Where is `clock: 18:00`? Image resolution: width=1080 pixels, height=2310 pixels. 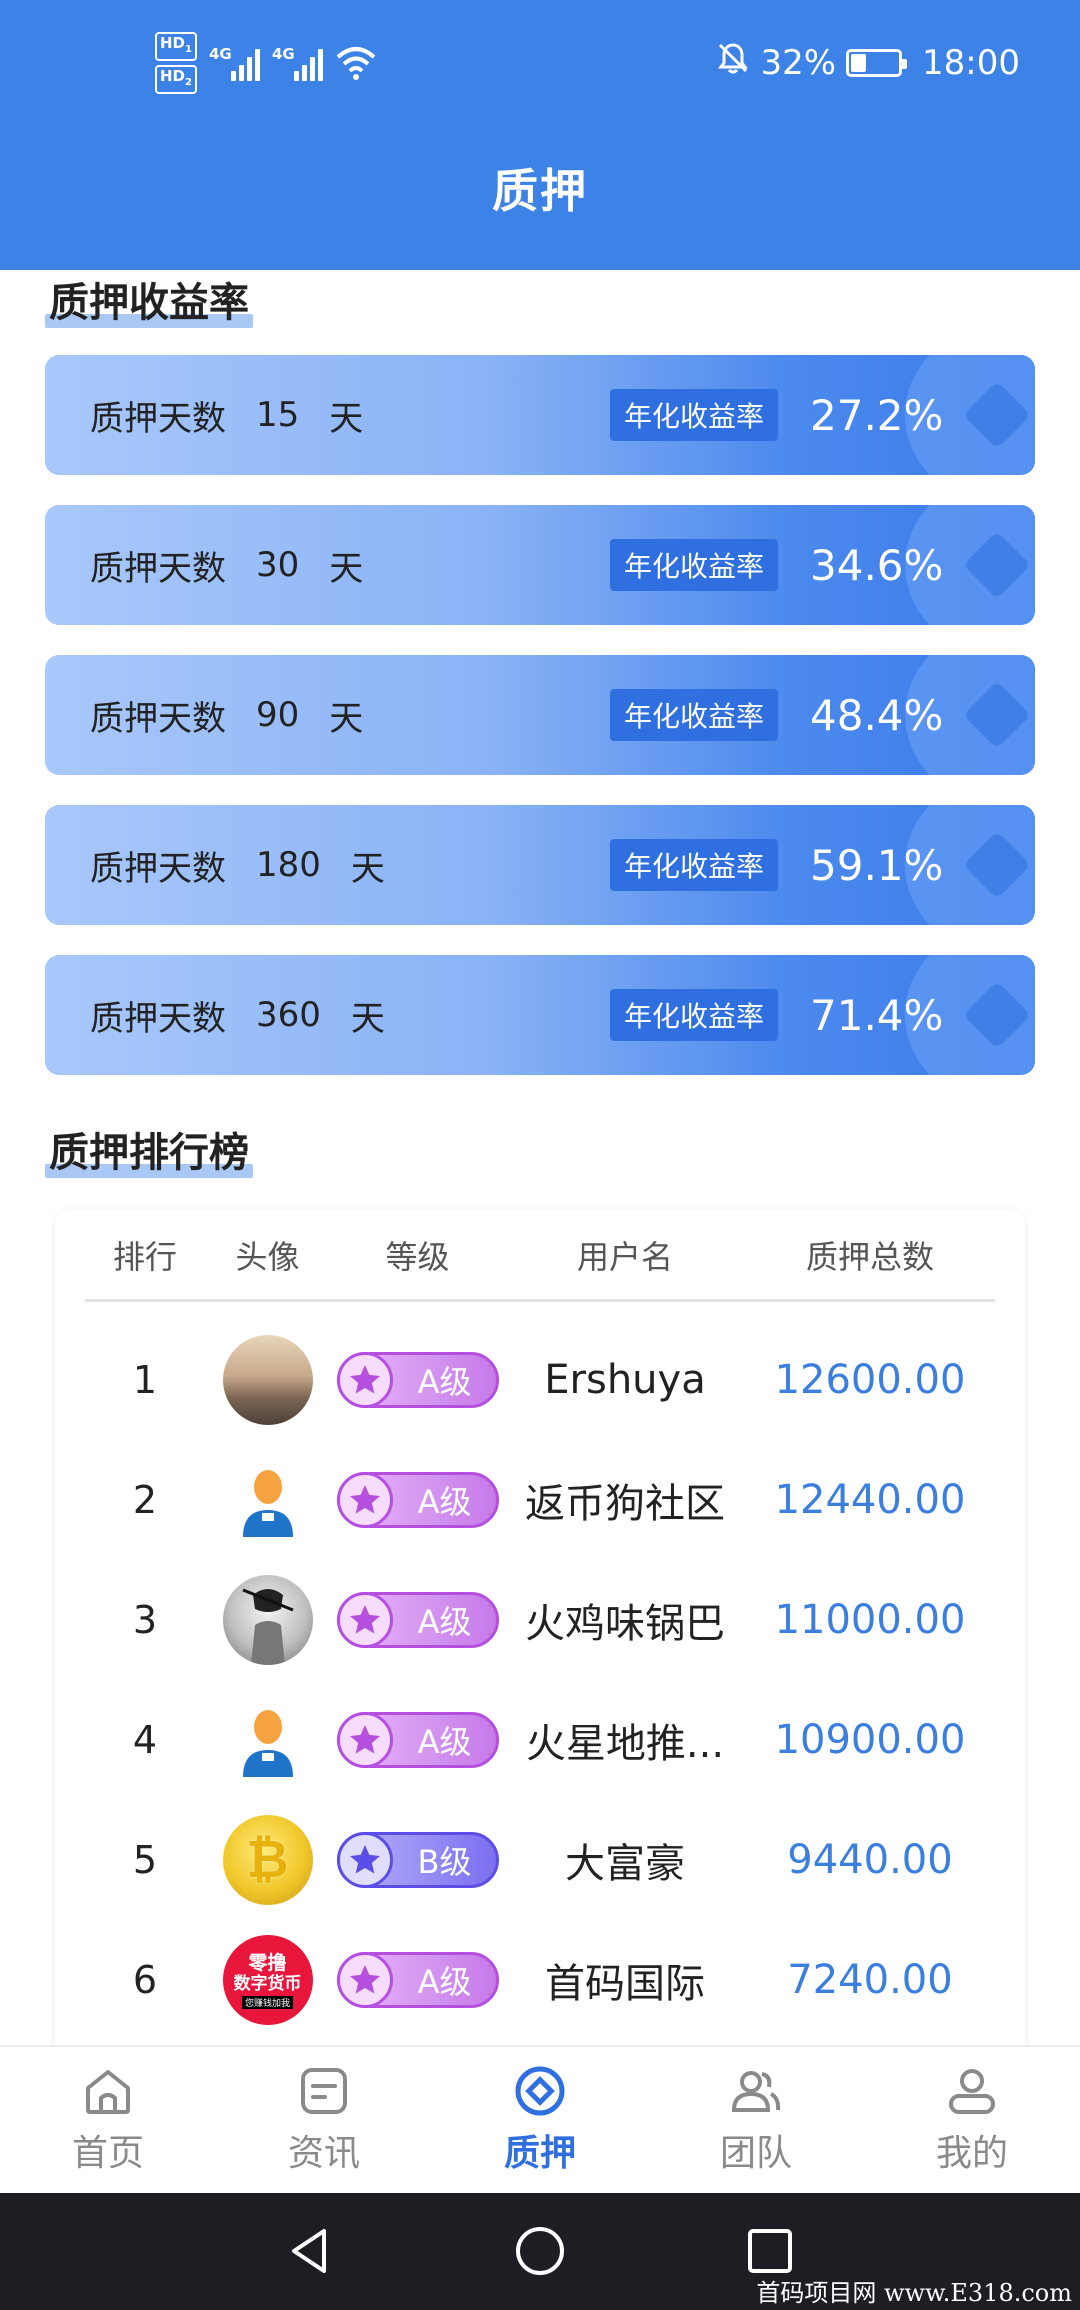
clock: 18:00 is located at coordinates (971, 62).